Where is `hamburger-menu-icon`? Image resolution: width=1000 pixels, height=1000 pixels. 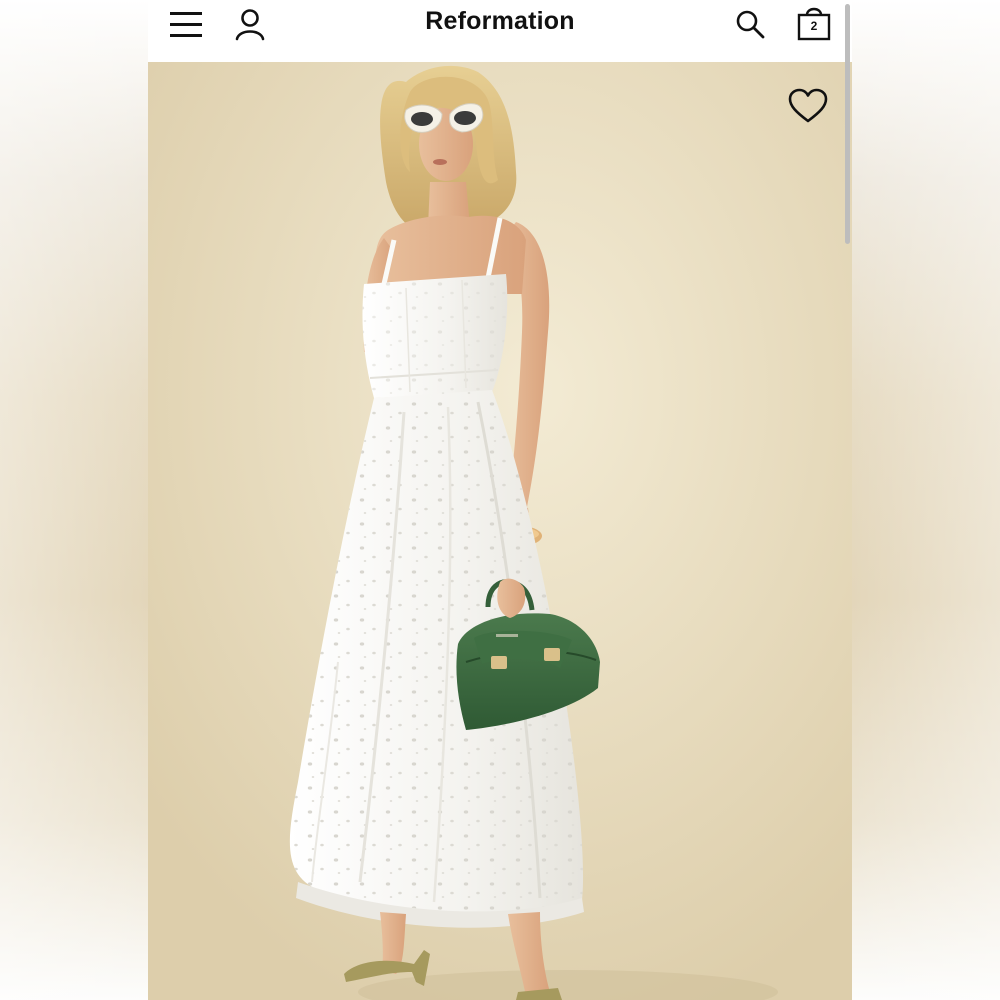 hamburger-menu-icon is located at coordinates (186, 24).